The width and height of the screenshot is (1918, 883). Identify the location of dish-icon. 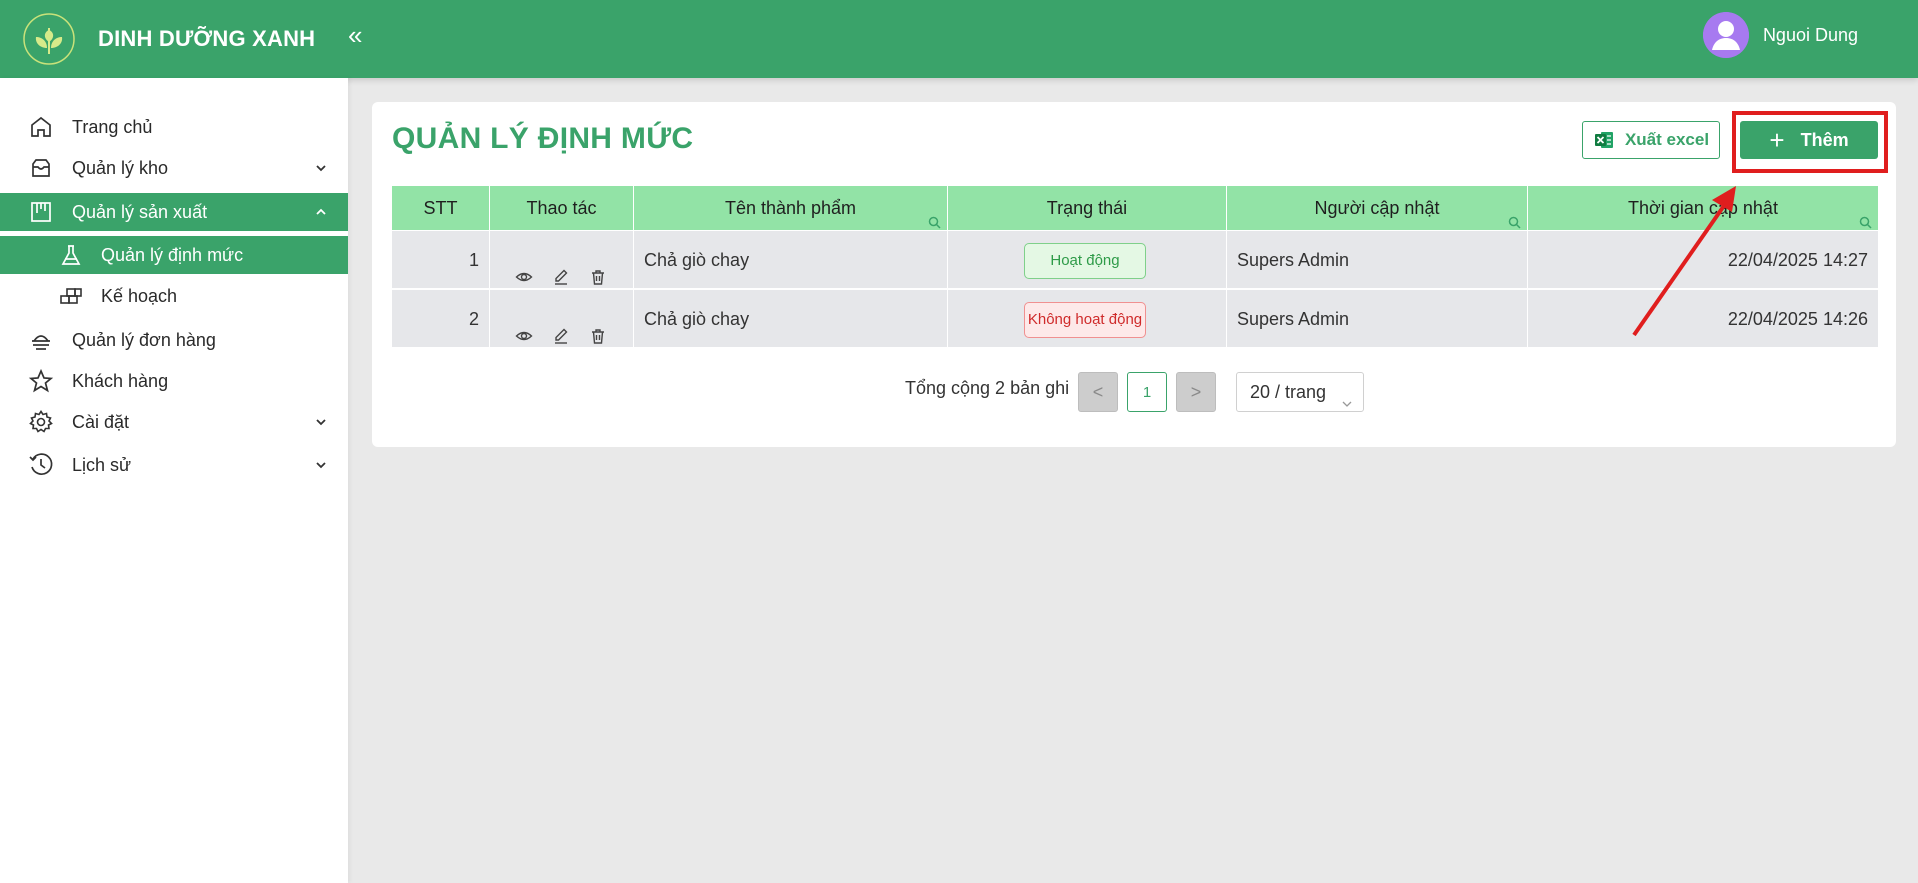
(41, 340).